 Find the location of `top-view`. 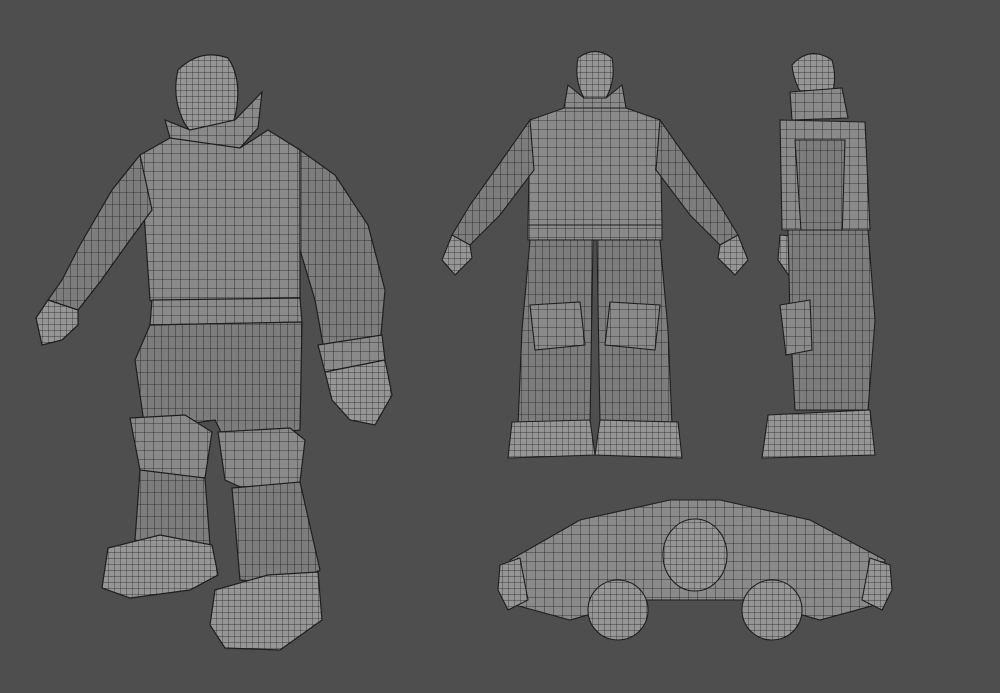

top-view is located at coordinates (695, 570).